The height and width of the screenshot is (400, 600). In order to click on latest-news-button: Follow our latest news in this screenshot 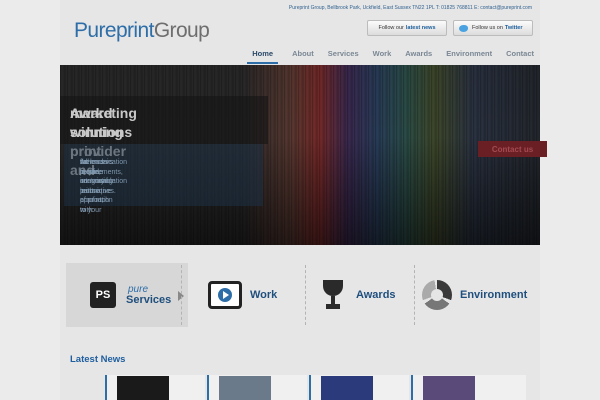, I will do `click(407, 28)`.